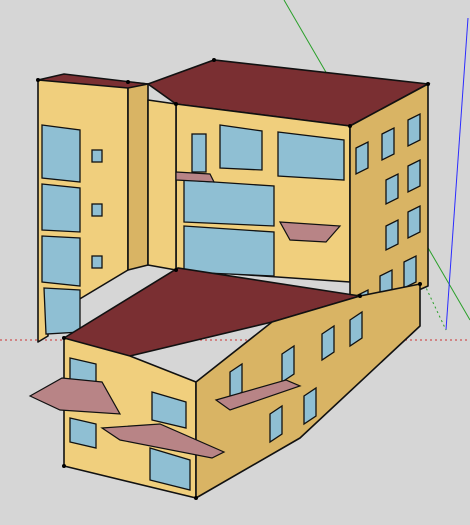 The width and height of the screenshot is (470, 525). I want to click on blue-axis, so click(457, 174).